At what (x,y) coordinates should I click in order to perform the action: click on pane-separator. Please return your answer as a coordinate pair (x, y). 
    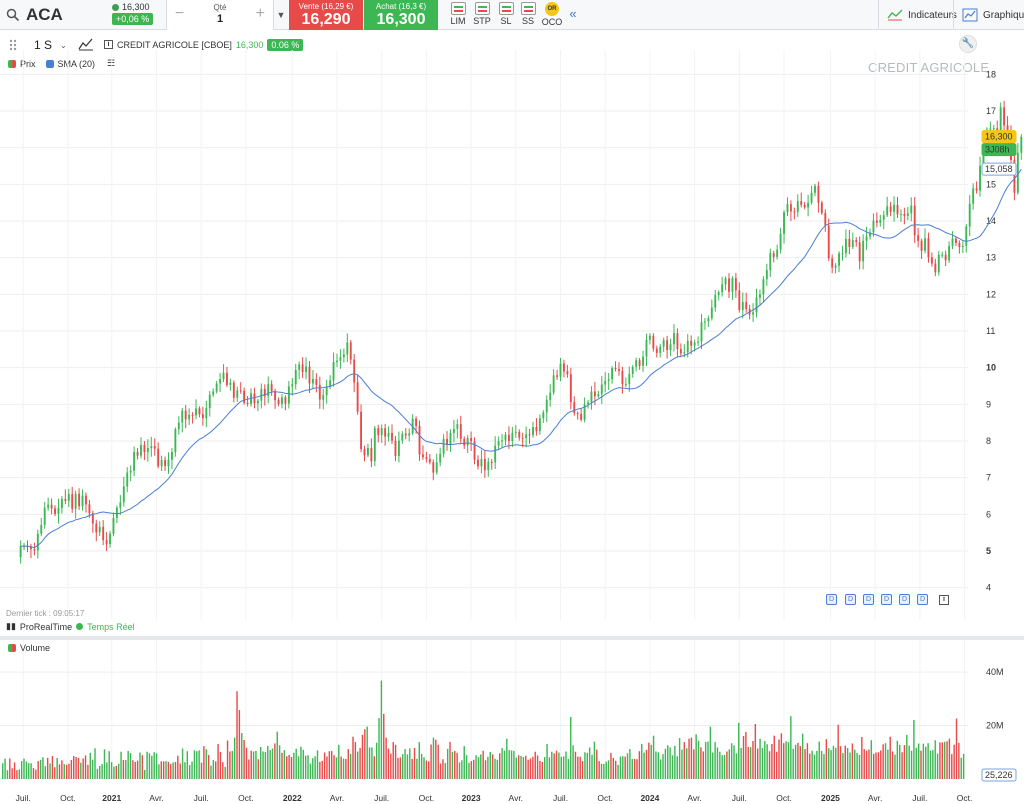
    Looking at the image, I should click on (512, 638).